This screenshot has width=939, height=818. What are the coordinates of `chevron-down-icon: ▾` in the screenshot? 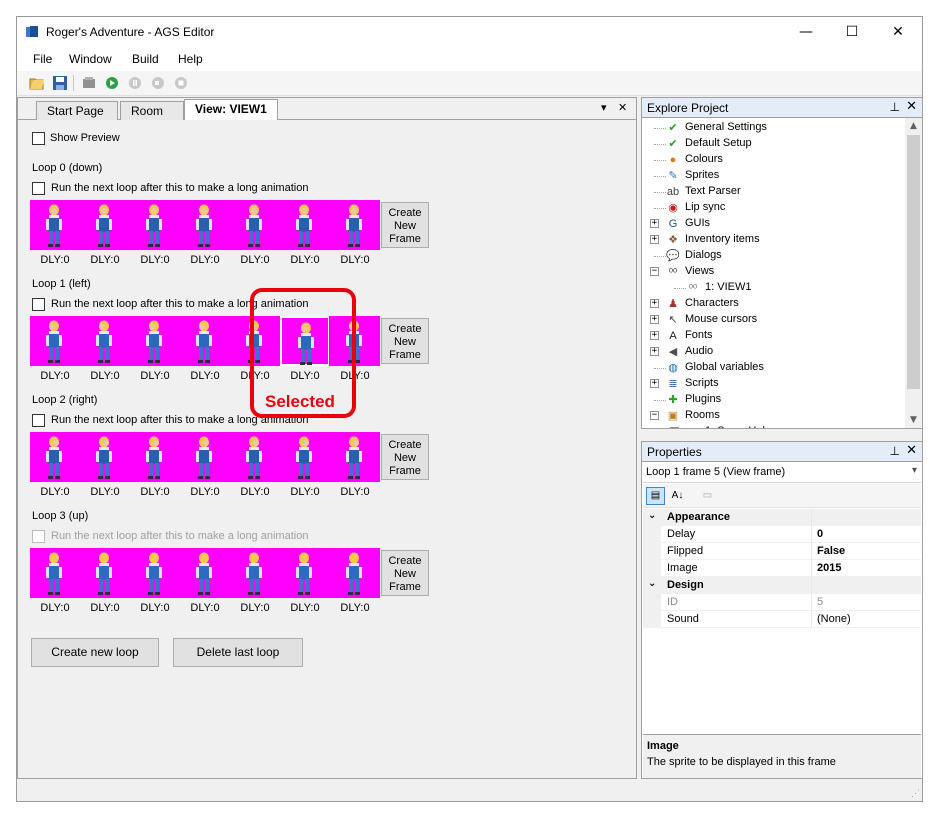 It's located at (914, 470).